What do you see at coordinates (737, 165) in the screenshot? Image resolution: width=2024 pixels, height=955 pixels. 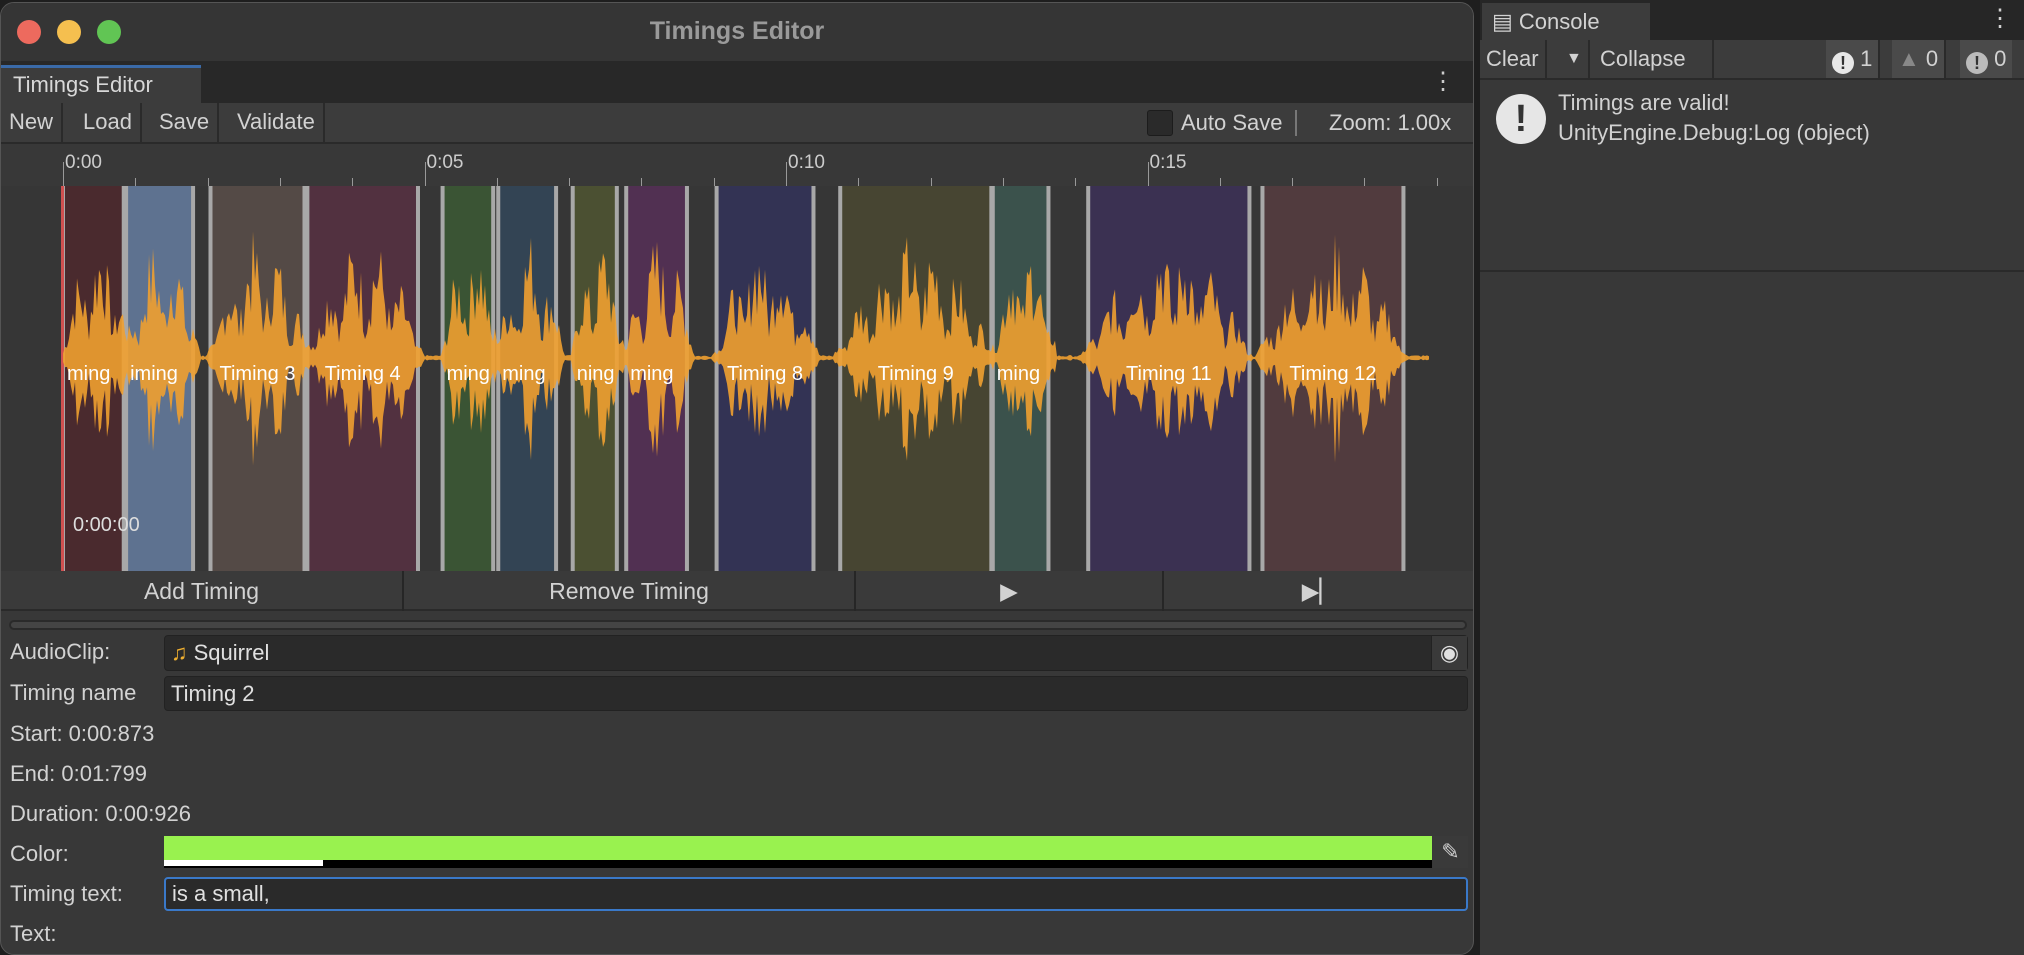 I see `time-ruler: 0:00 0:05 0:10 0:15` at bounding box center [737, 165].